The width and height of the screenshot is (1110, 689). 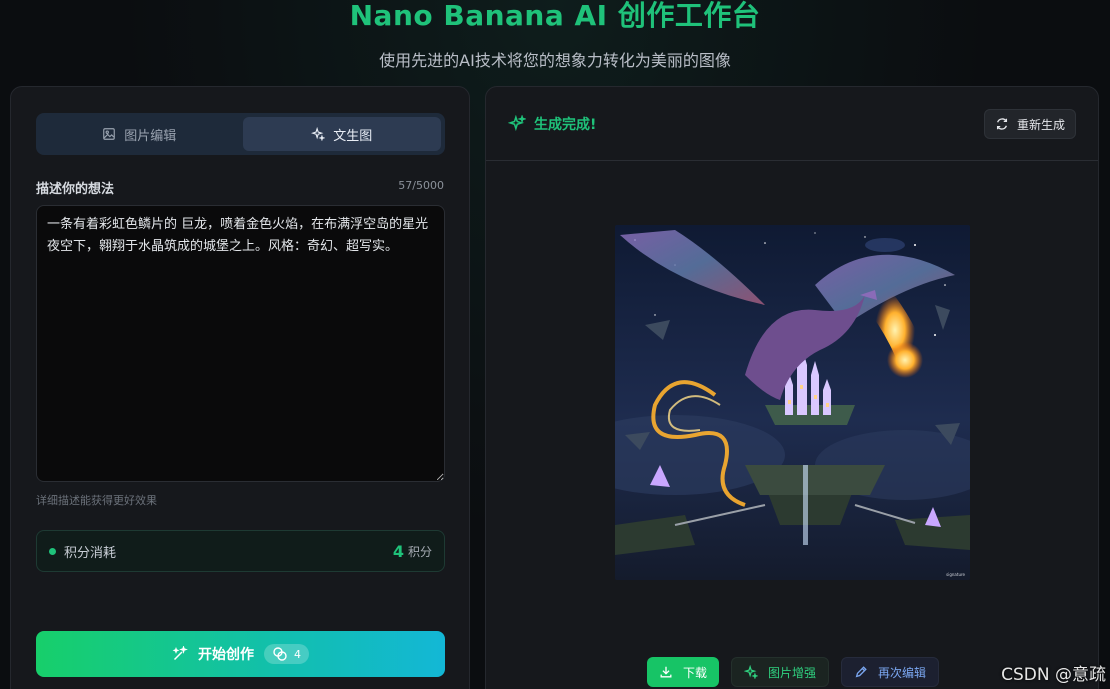 I want to click on tab-image-edit: 图片编辑, so click(x=139, y=134).